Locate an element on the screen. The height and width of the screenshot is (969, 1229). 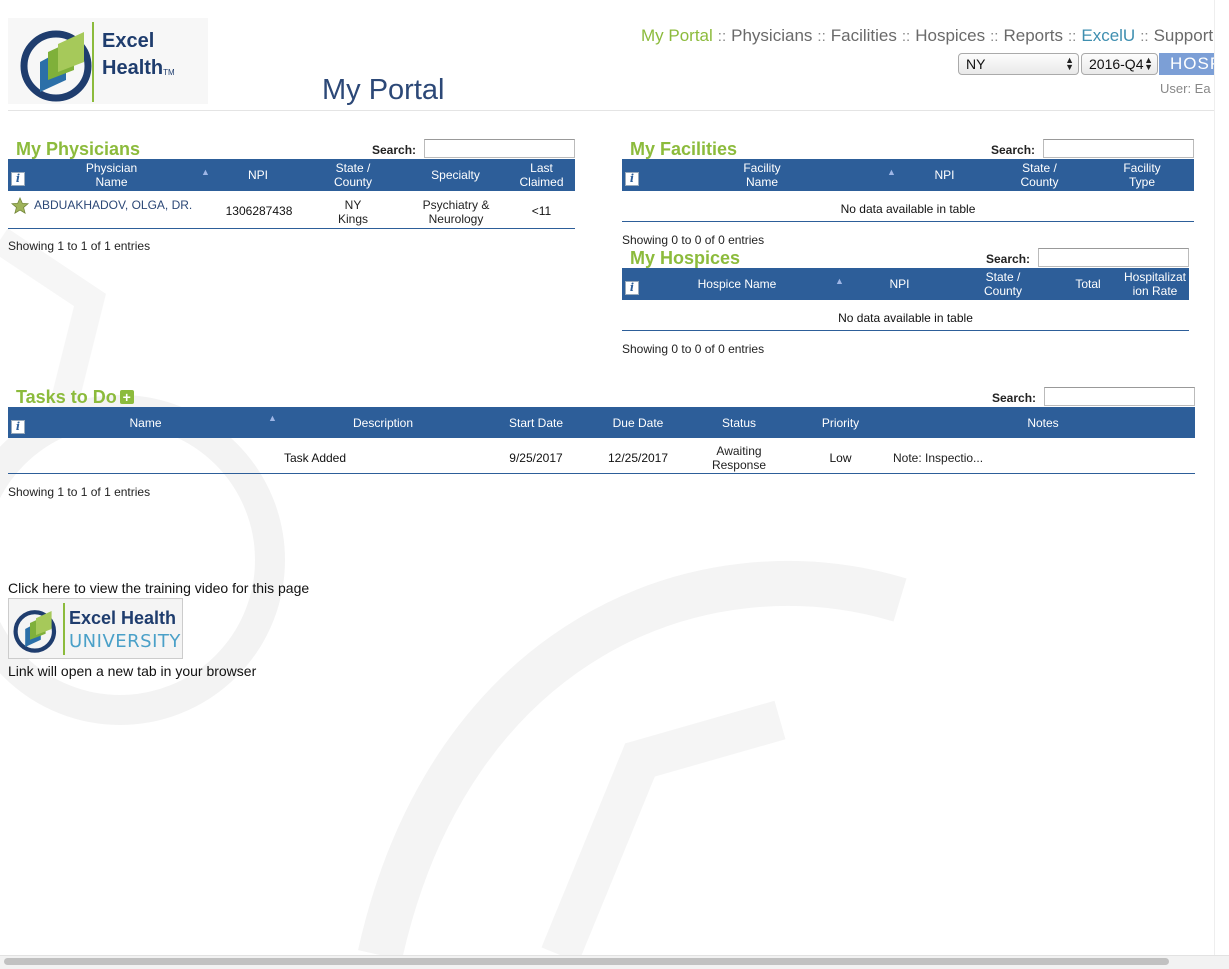
header-divider is located at coordinates (611, 110).